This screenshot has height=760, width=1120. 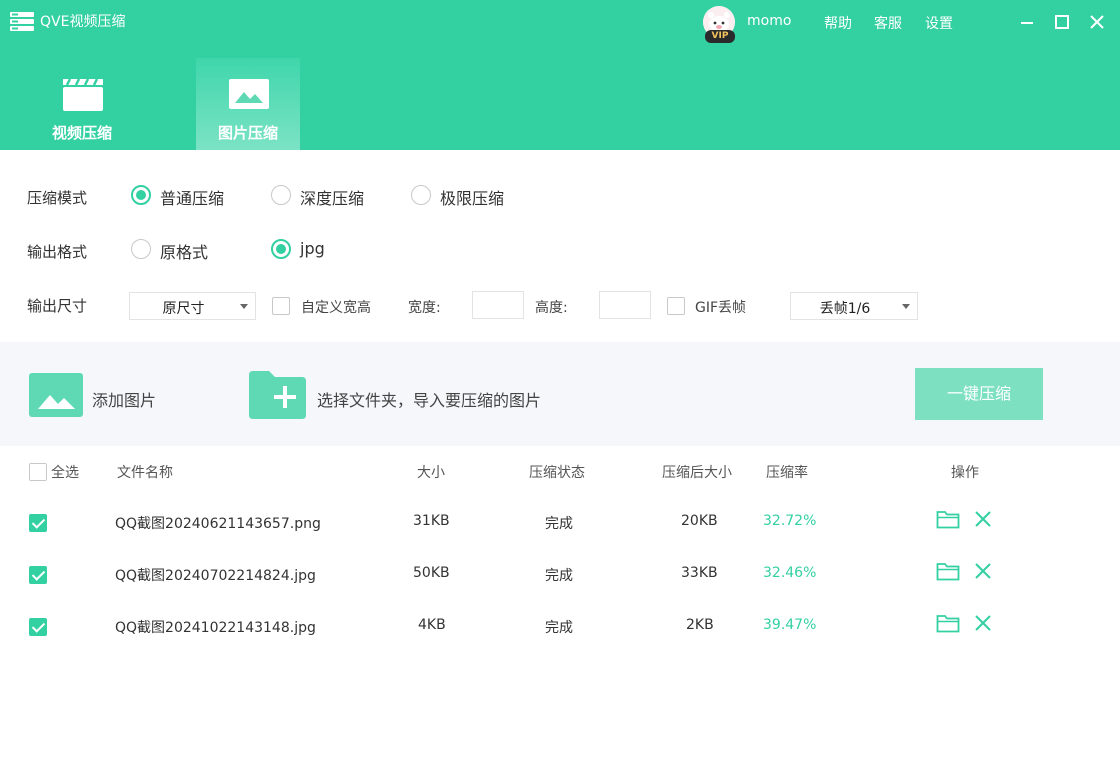 I want to click on header-rate: 压缩率, so click(x=787, y=473).